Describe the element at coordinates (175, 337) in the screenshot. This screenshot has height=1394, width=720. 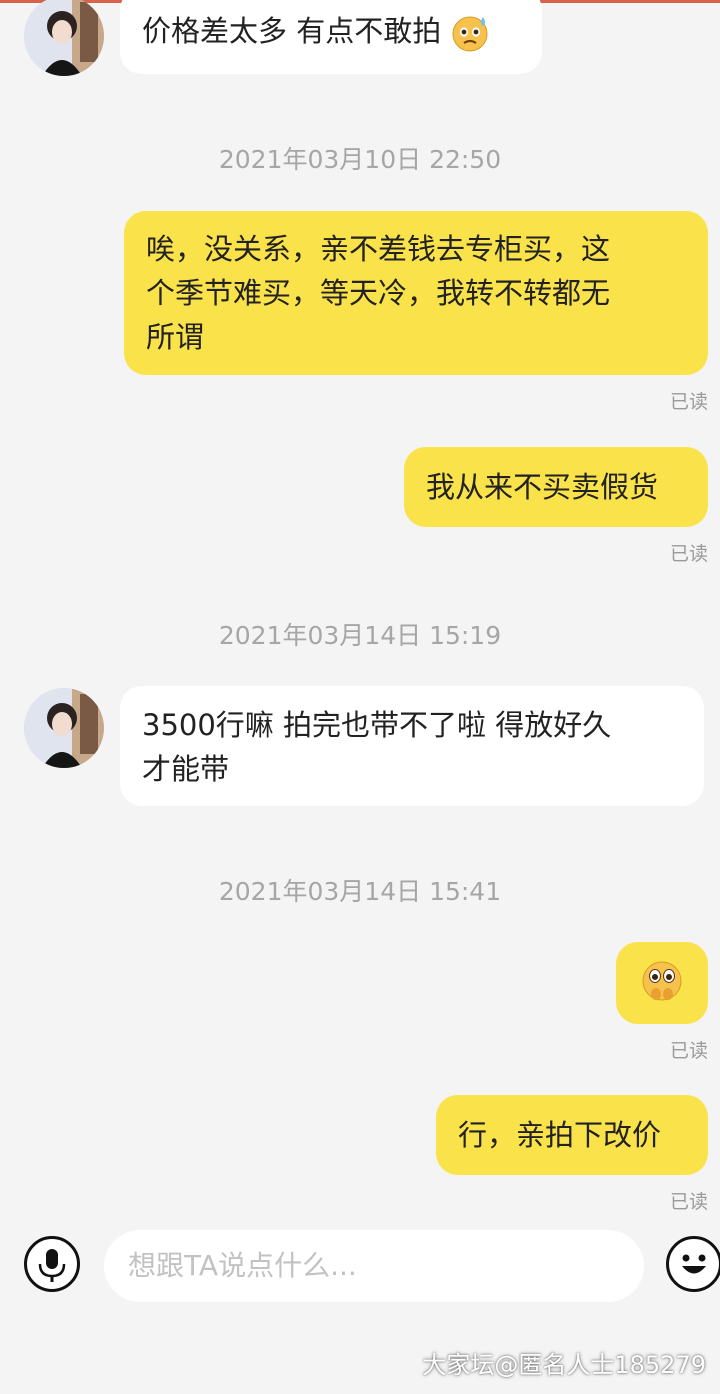
I see `message-line: 所谓` at that location.